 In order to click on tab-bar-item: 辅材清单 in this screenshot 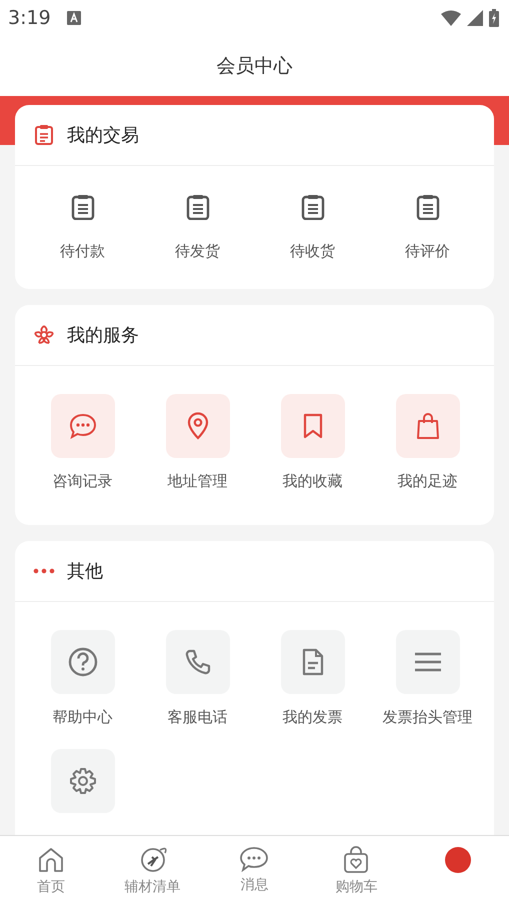, I will do `click(153, 871)`.